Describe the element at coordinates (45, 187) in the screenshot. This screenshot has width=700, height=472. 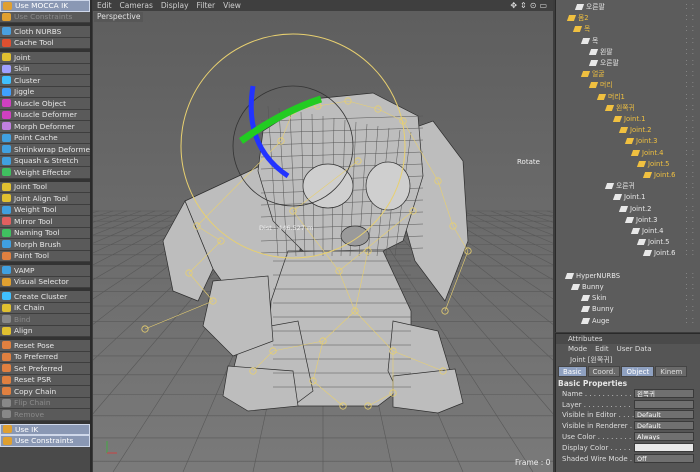
I see `tool-joint-tool: Joint Tool` at that location.